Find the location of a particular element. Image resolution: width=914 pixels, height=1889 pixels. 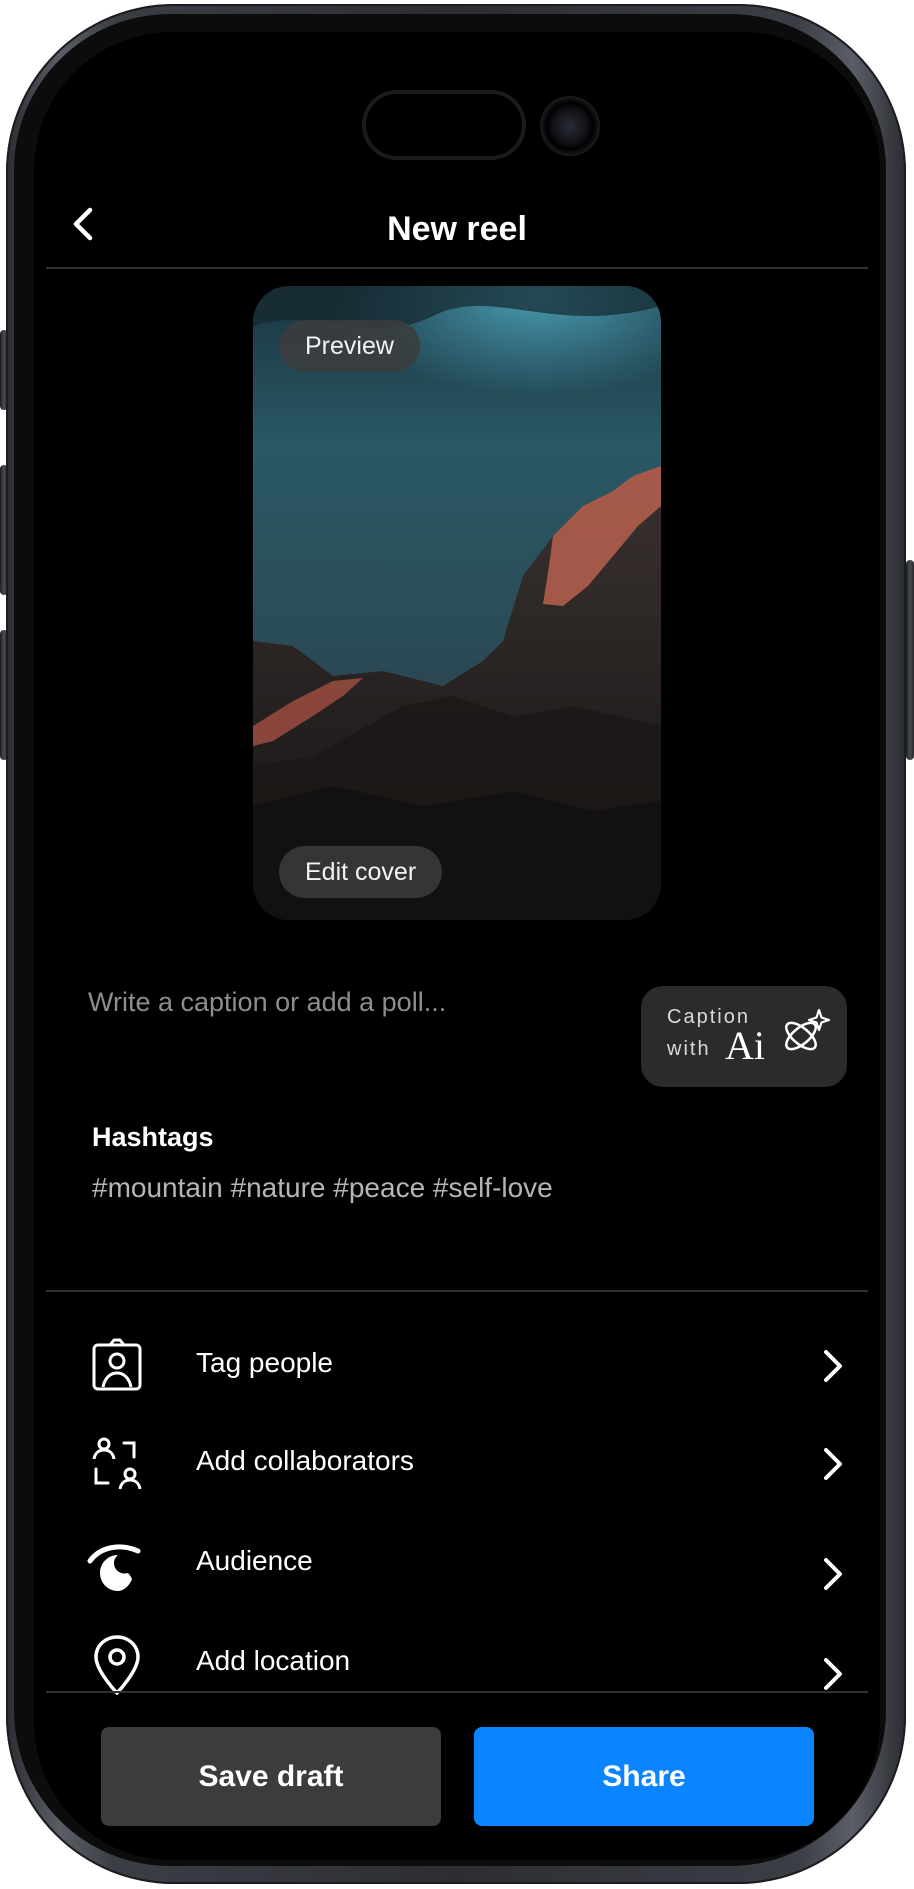

hashtags-field: #mountain #nature #peace #self-love is located at coordinates (322, 1188).